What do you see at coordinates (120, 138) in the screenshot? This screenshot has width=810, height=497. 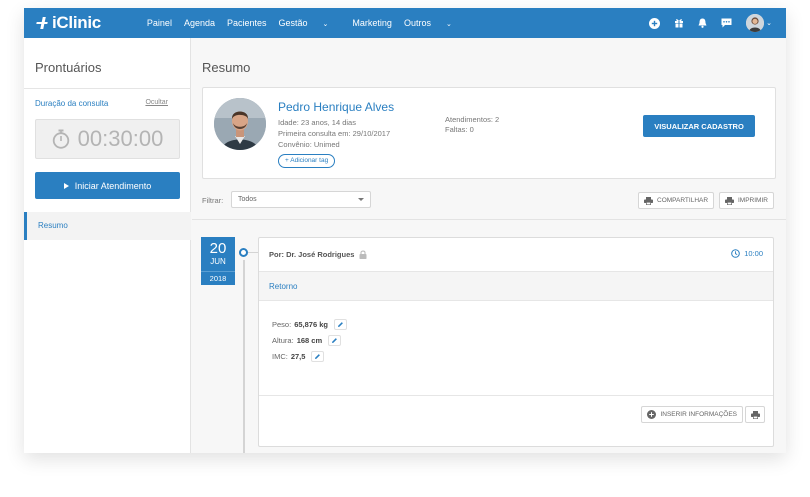 I see `timer-value: 00:30:00` at bounding box center [120, 138].